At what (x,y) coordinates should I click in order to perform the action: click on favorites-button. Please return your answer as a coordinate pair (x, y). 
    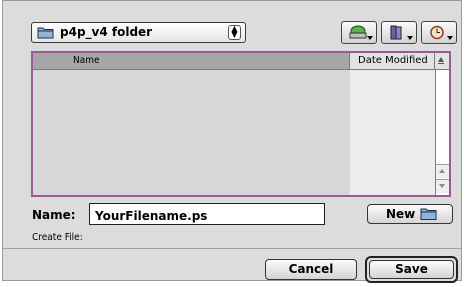
    Looking at the image, I should click on (399, 32).